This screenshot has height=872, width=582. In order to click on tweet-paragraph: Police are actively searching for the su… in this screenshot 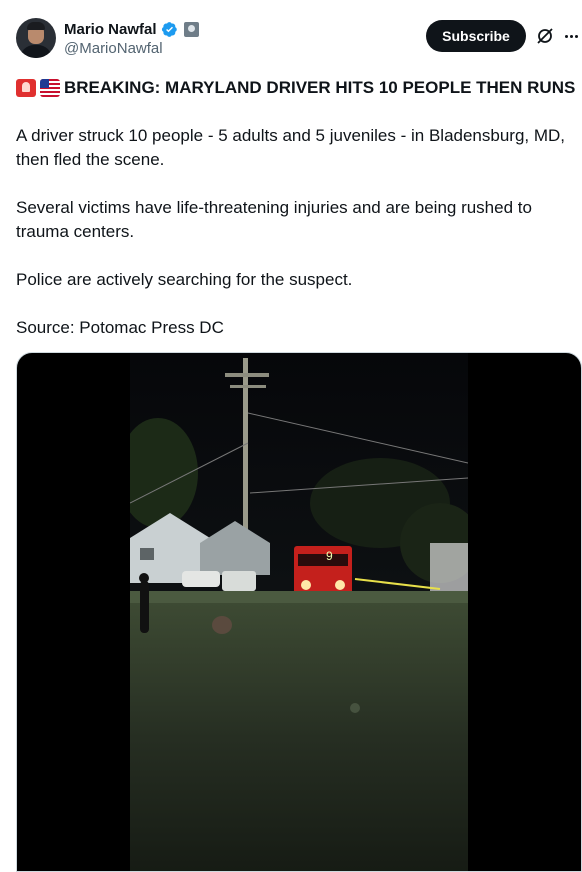, I will do `click(184, 279)`.